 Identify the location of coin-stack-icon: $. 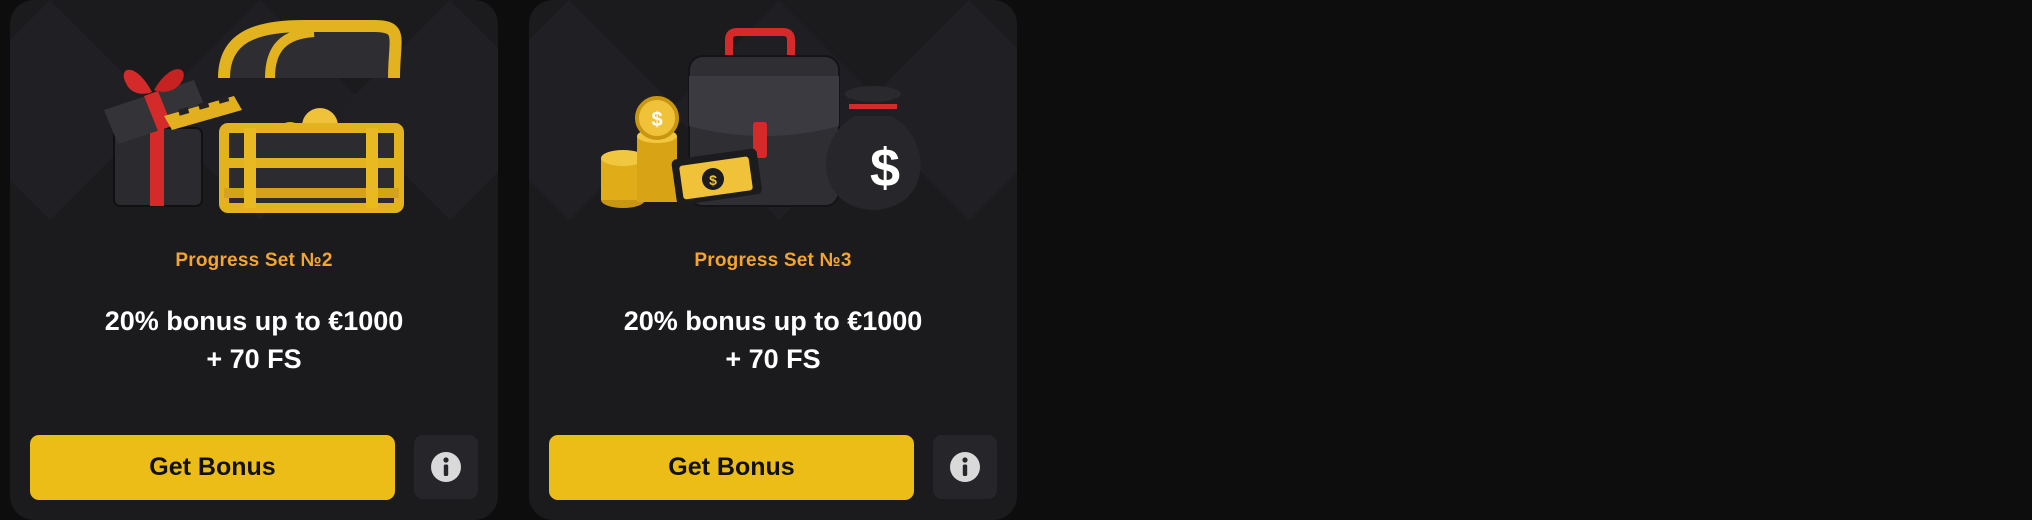
(640, 152).